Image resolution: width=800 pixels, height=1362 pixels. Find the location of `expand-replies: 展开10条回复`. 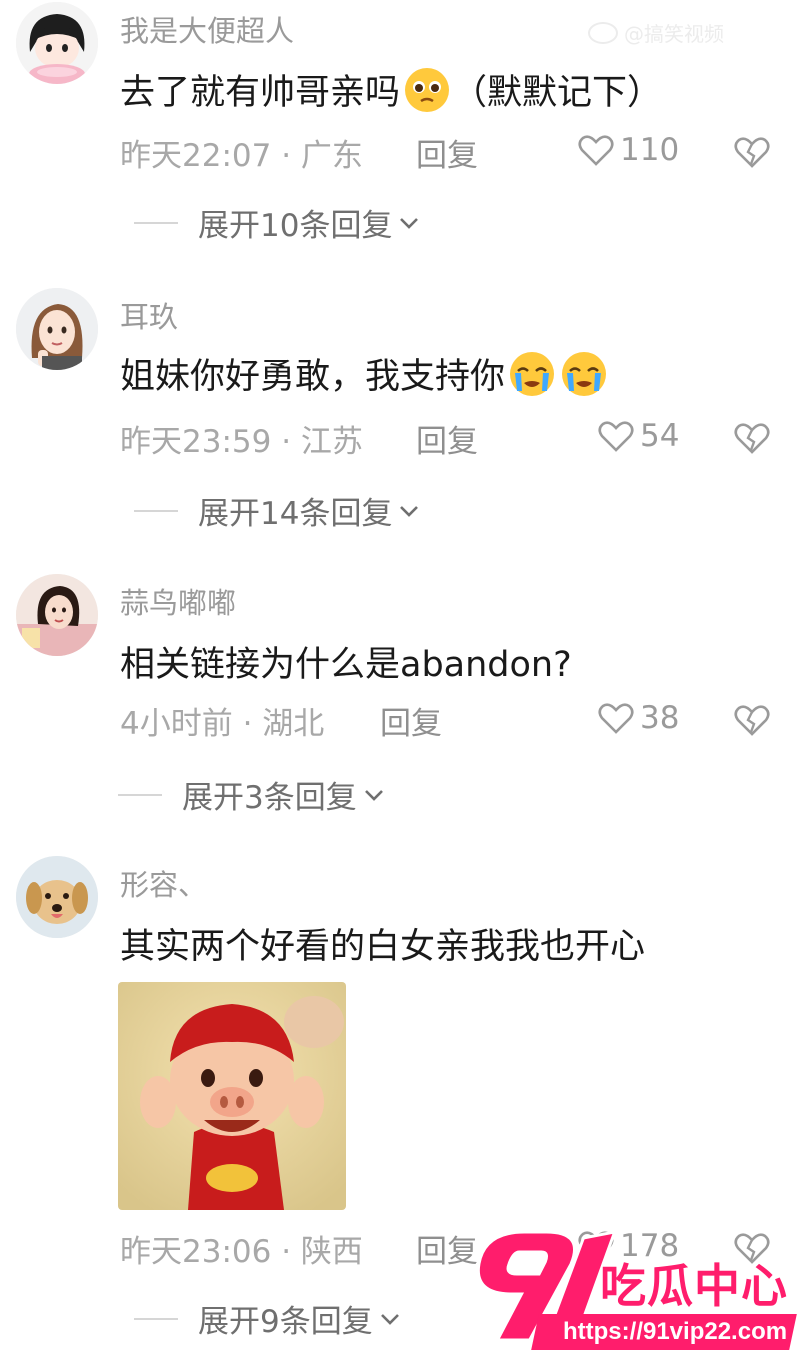

expand-replies: 展开10条回复 is located at coordinates (278, 222).